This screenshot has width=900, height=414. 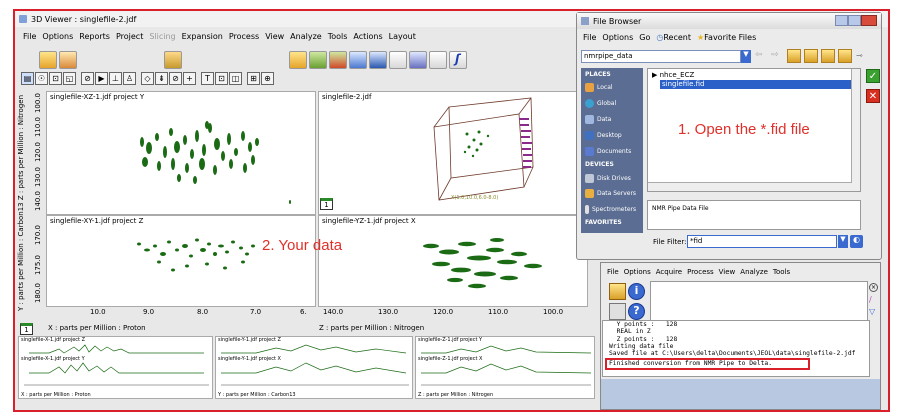 I want to click on minimize-icon, so click(x=841, y=20).